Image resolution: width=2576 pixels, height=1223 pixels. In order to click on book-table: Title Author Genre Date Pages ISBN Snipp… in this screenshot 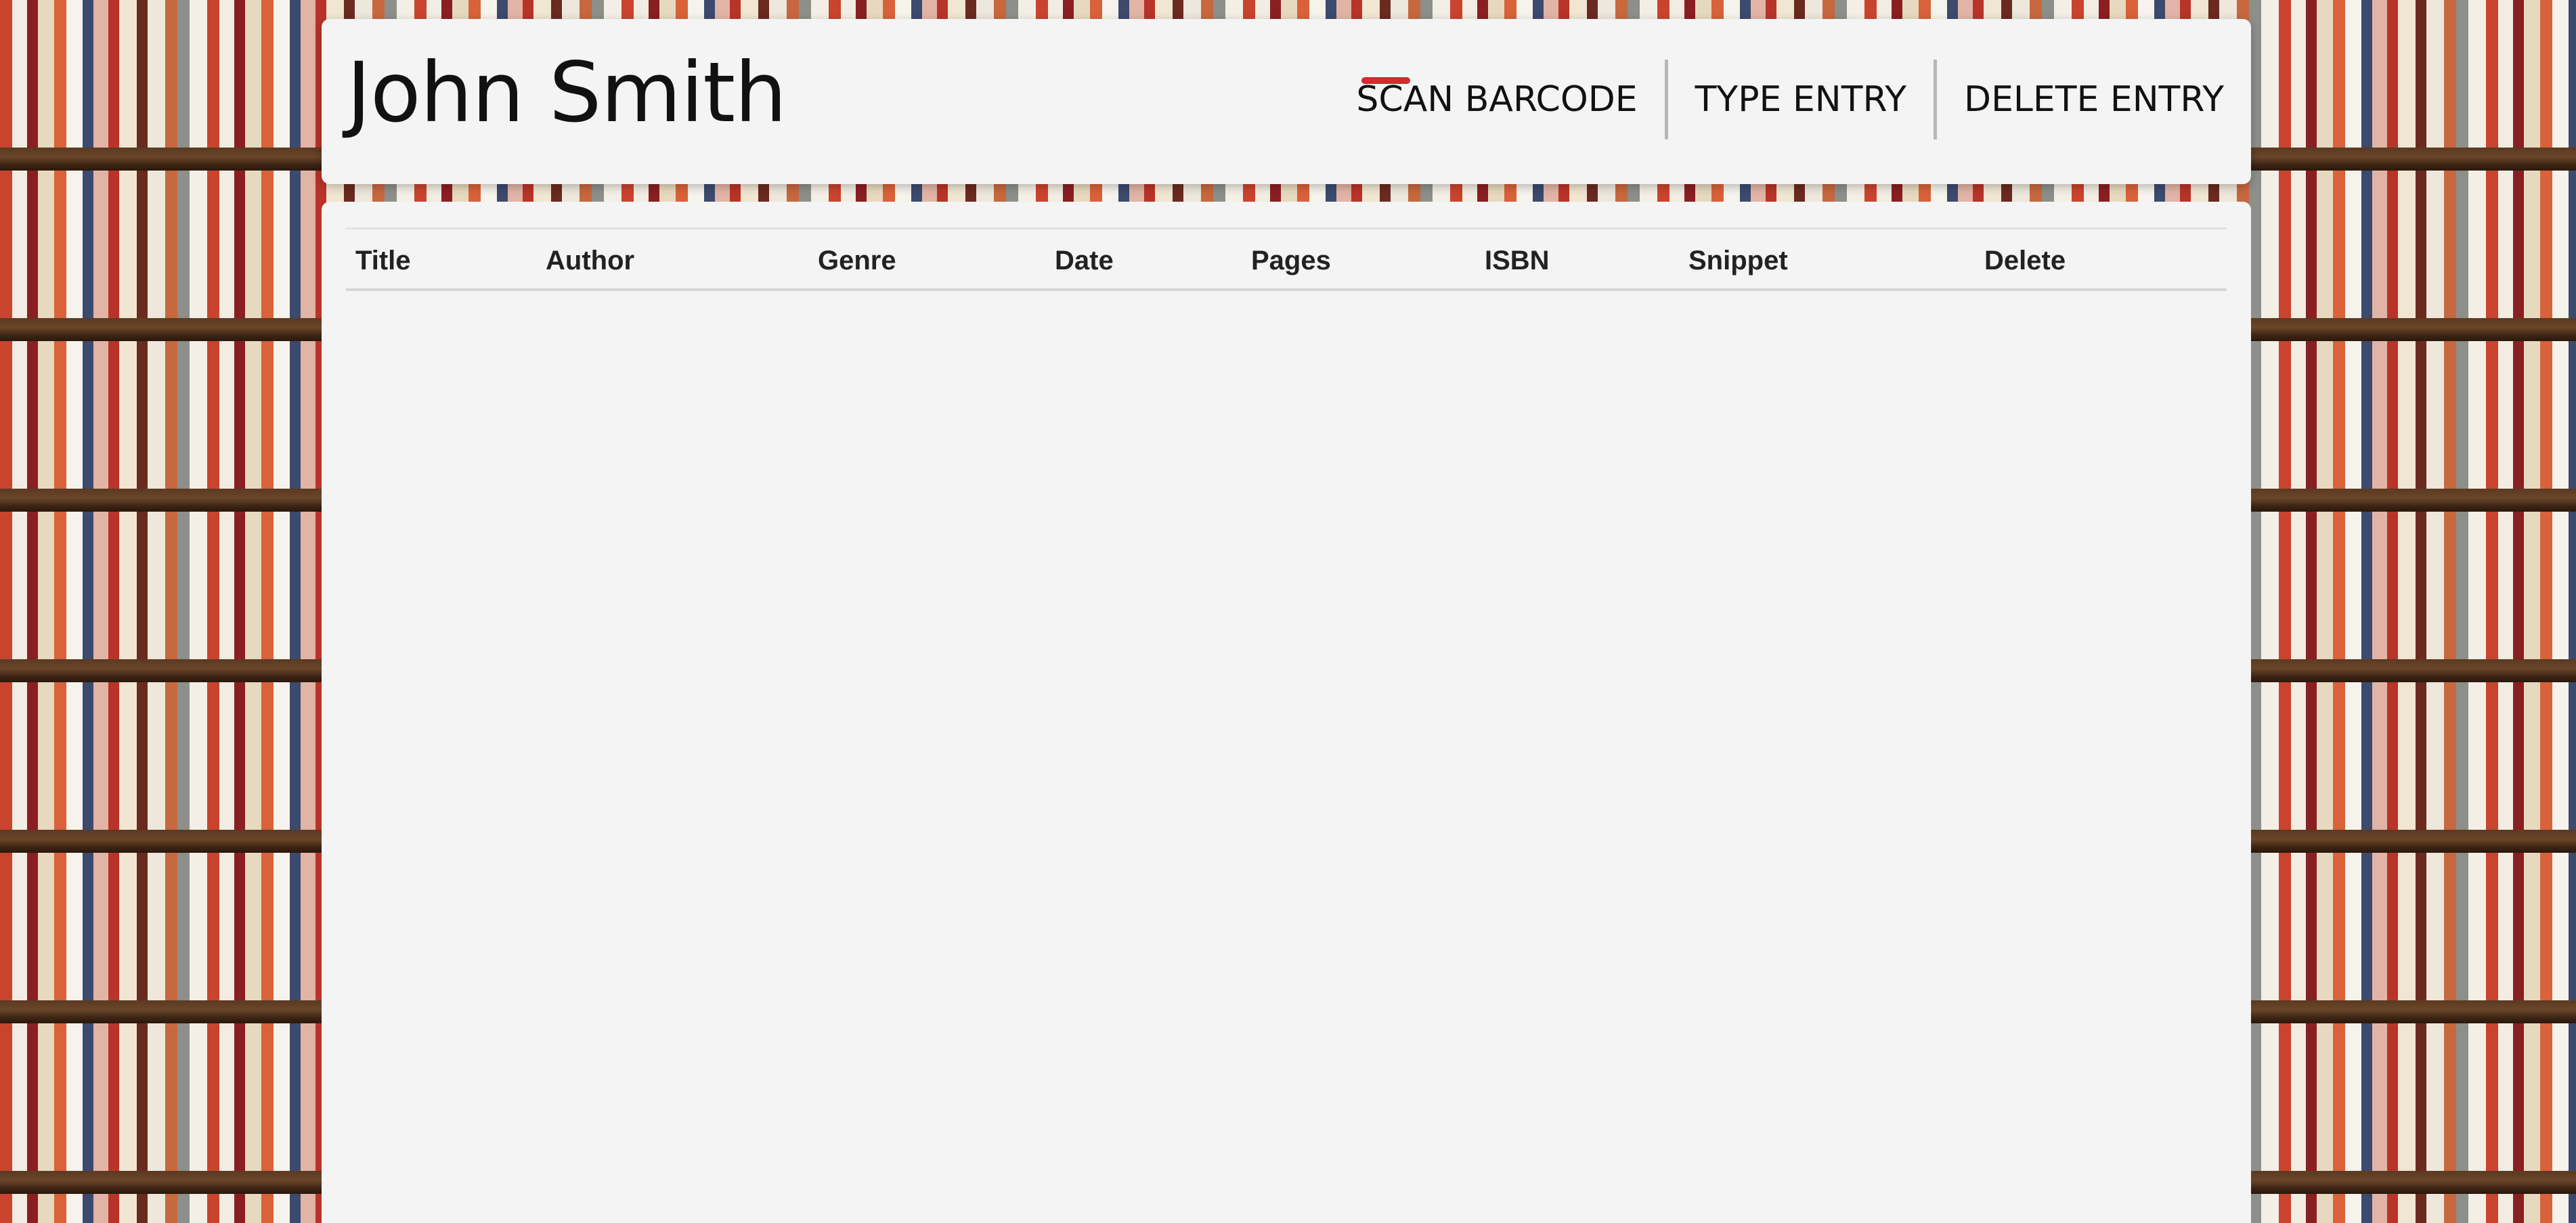, I will do `click(1286, 259)`.